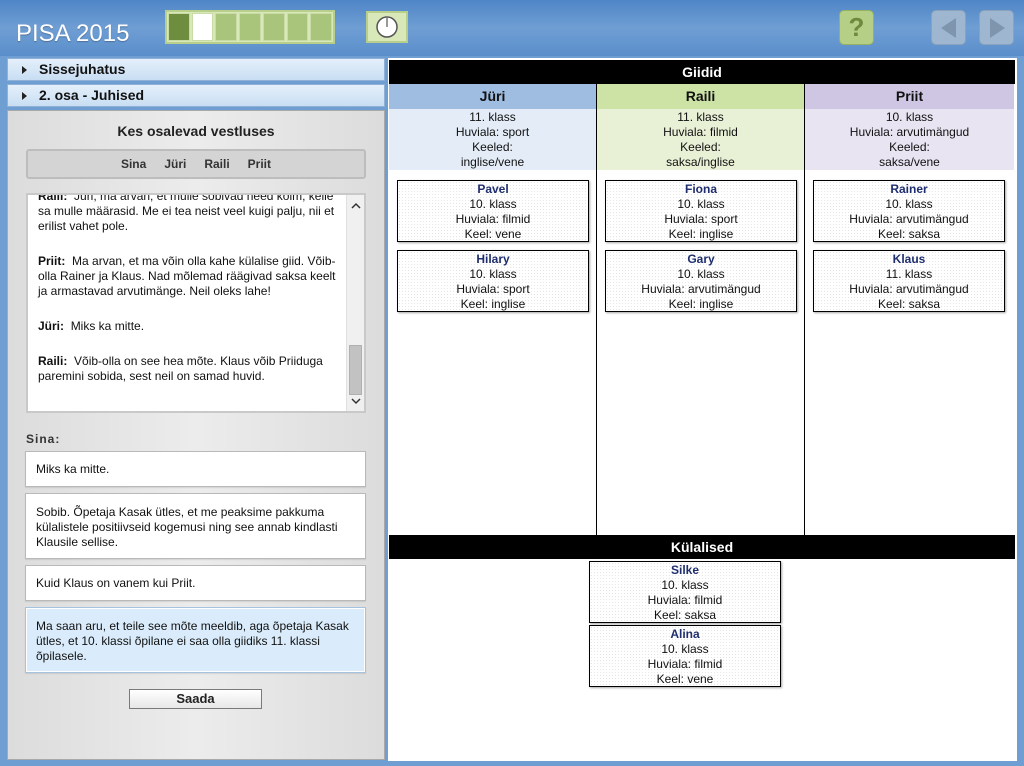 The image size is (1024, 766). What do you see at coordinates (195, 699) in the screenshot?
I see `send-button: Saada` at bounding box center [195, 699].